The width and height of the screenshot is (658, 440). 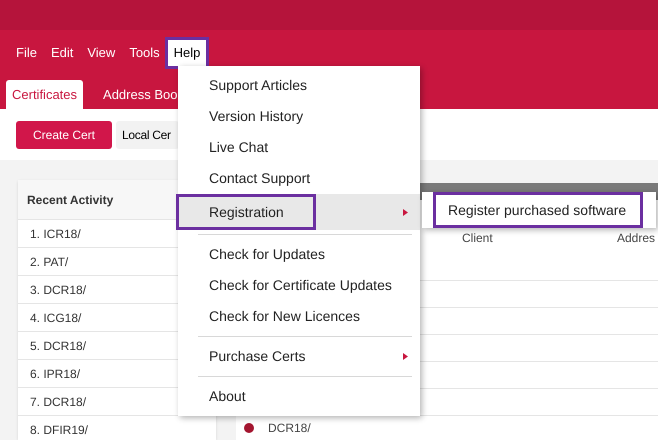 I want to click on create-button: Create Cert, so click(x=64, y=134).